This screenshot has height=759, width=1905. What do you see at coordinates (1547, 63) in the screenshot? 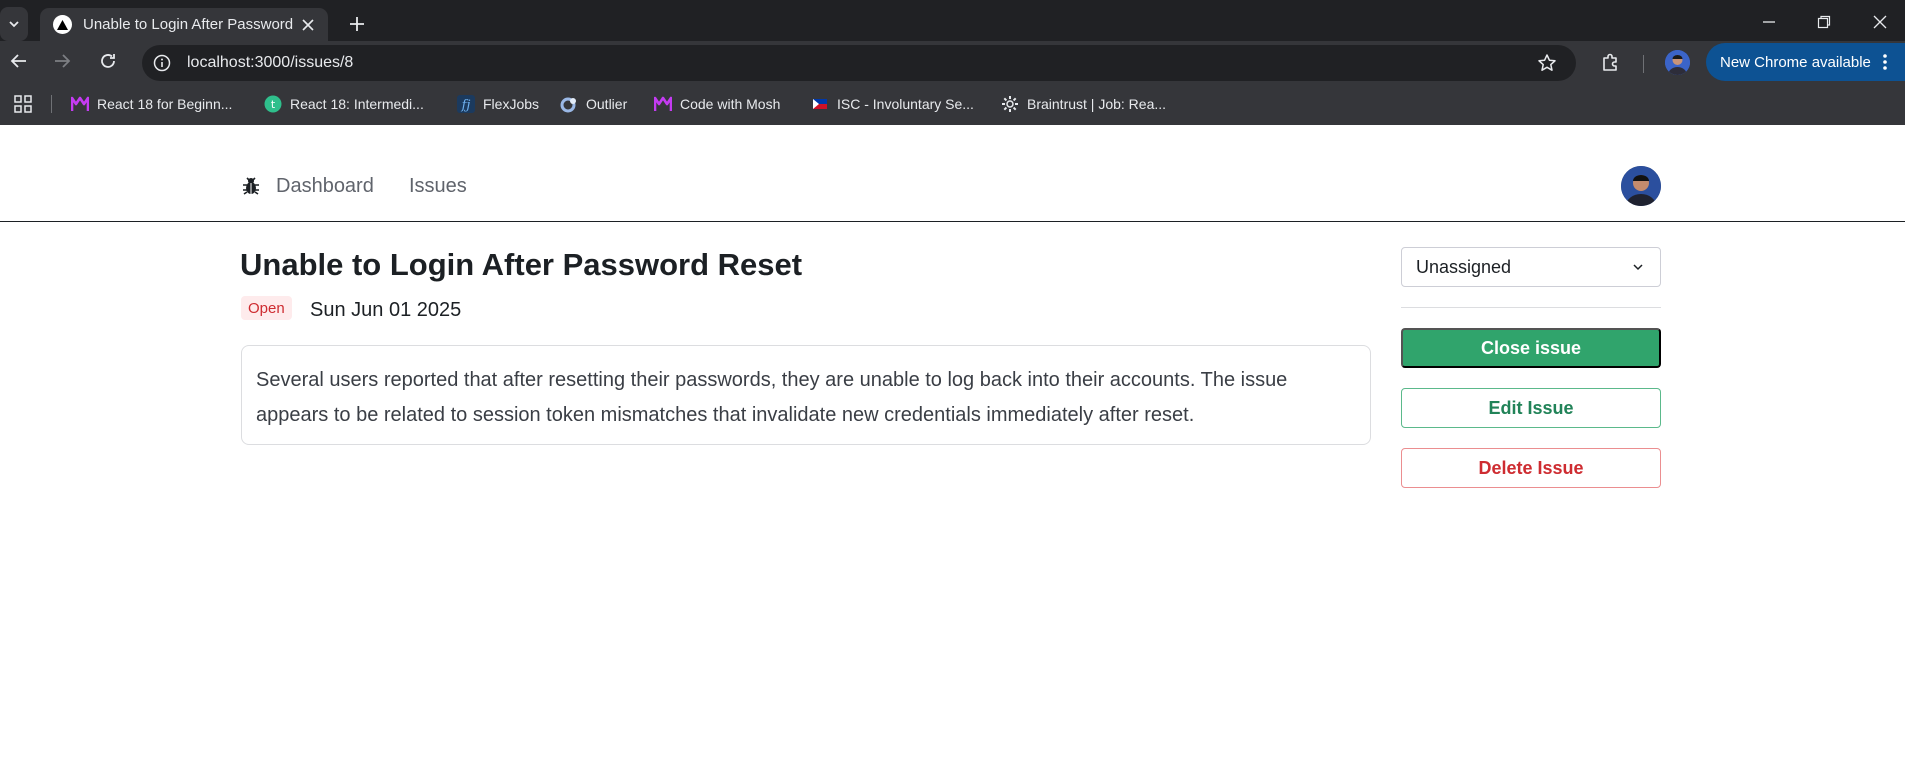
I see `bookmark-star-icon` at bounding box center [1547, 63].